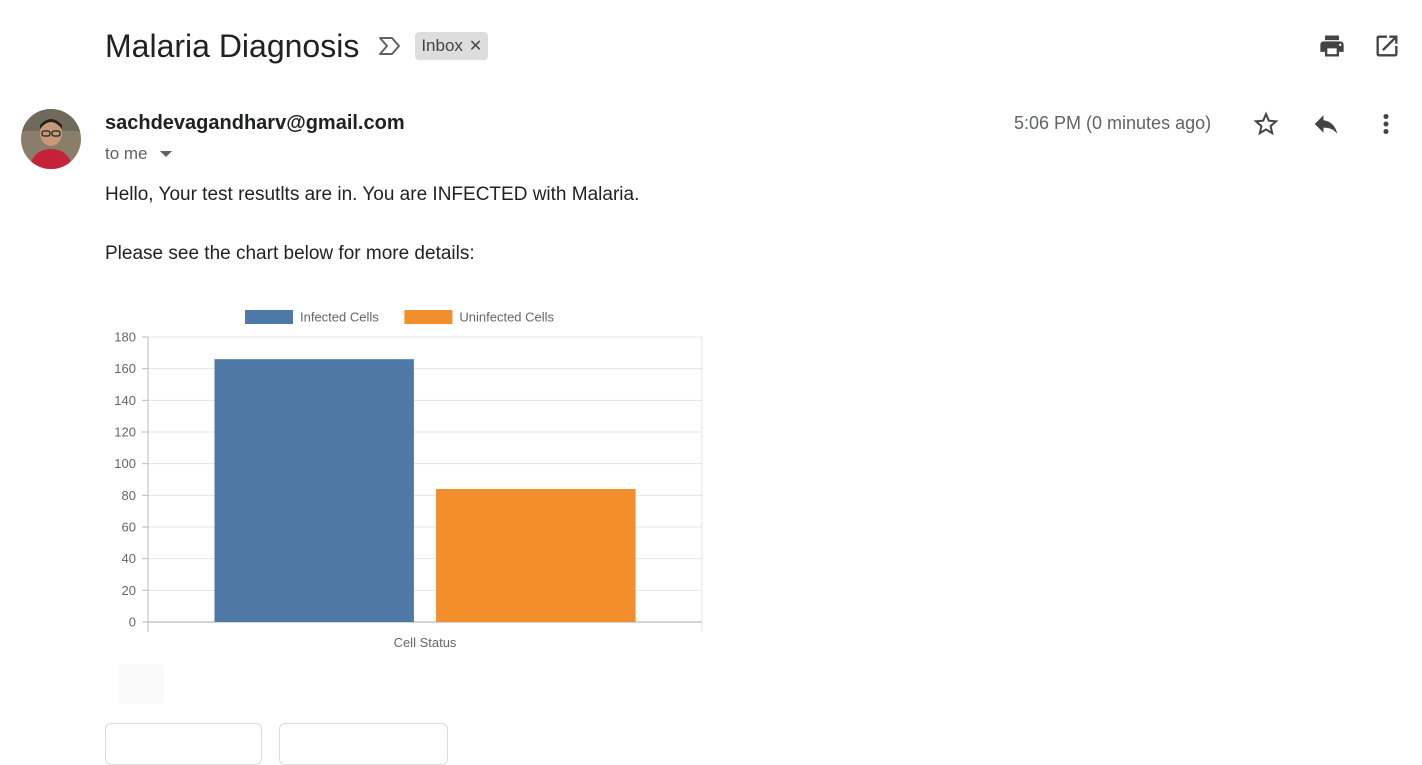  I want to click on print-icon, so click(1332, 46).